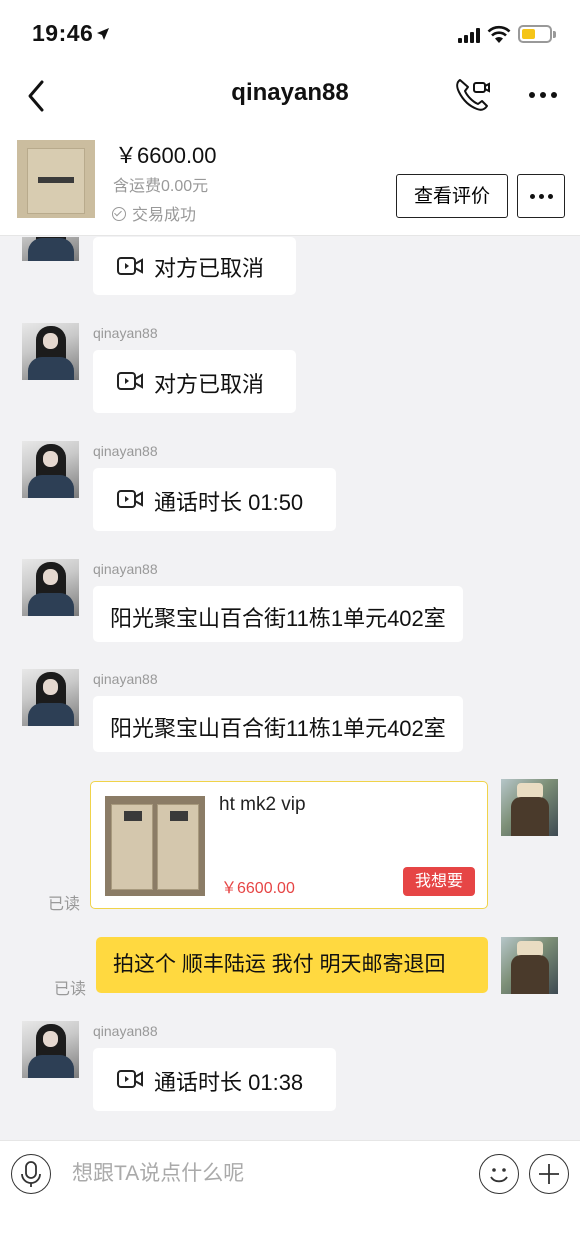 This screenshot has height=1255, width=580. Describe the element at coordinates (262, 804) in the screenshot. I see `product-card-title: ht mk2 vip` at that location.